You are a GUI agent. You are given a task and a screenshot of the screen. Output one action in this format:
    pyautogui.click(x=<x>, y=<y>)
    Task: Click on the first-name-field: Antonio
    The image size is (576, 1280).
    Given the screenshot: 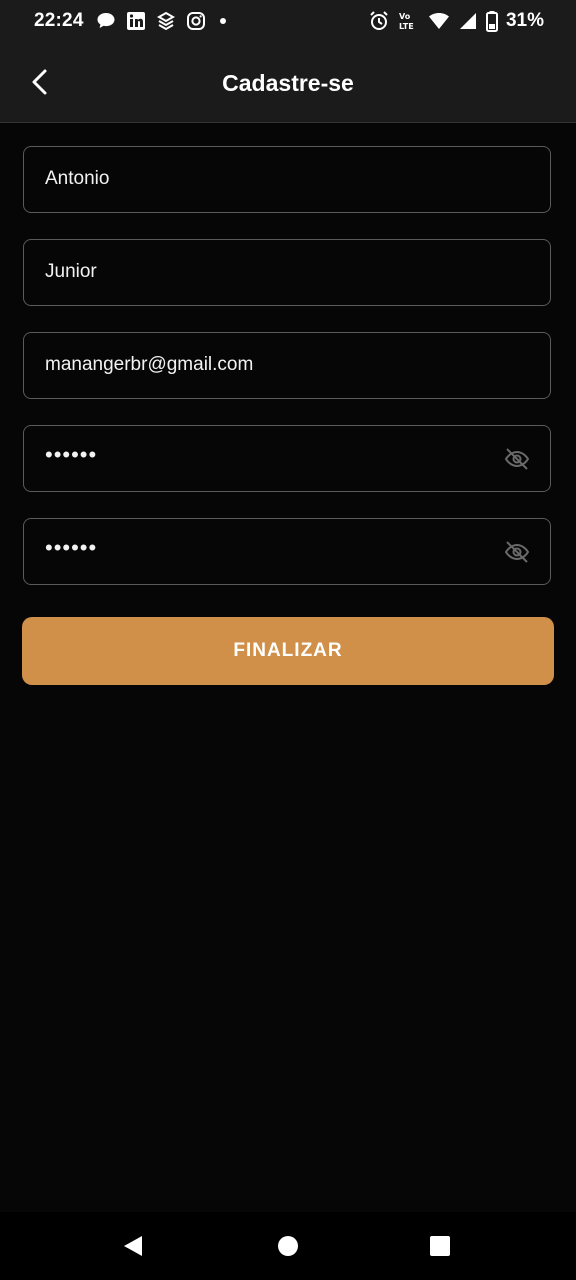 What is the action you would take?
    pyautogui.click(x=287, y=179)
    